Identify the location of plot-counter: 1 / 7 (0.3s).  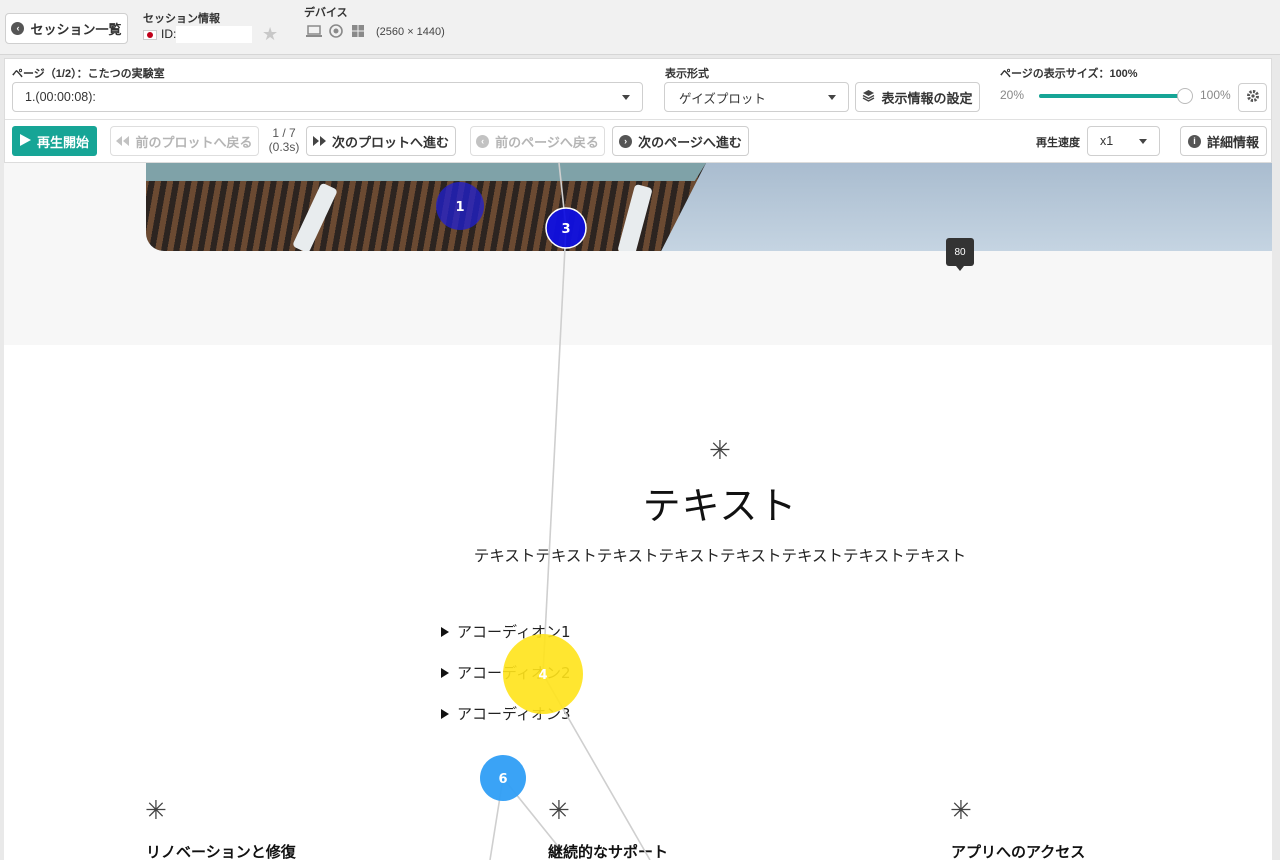
(284, 140).